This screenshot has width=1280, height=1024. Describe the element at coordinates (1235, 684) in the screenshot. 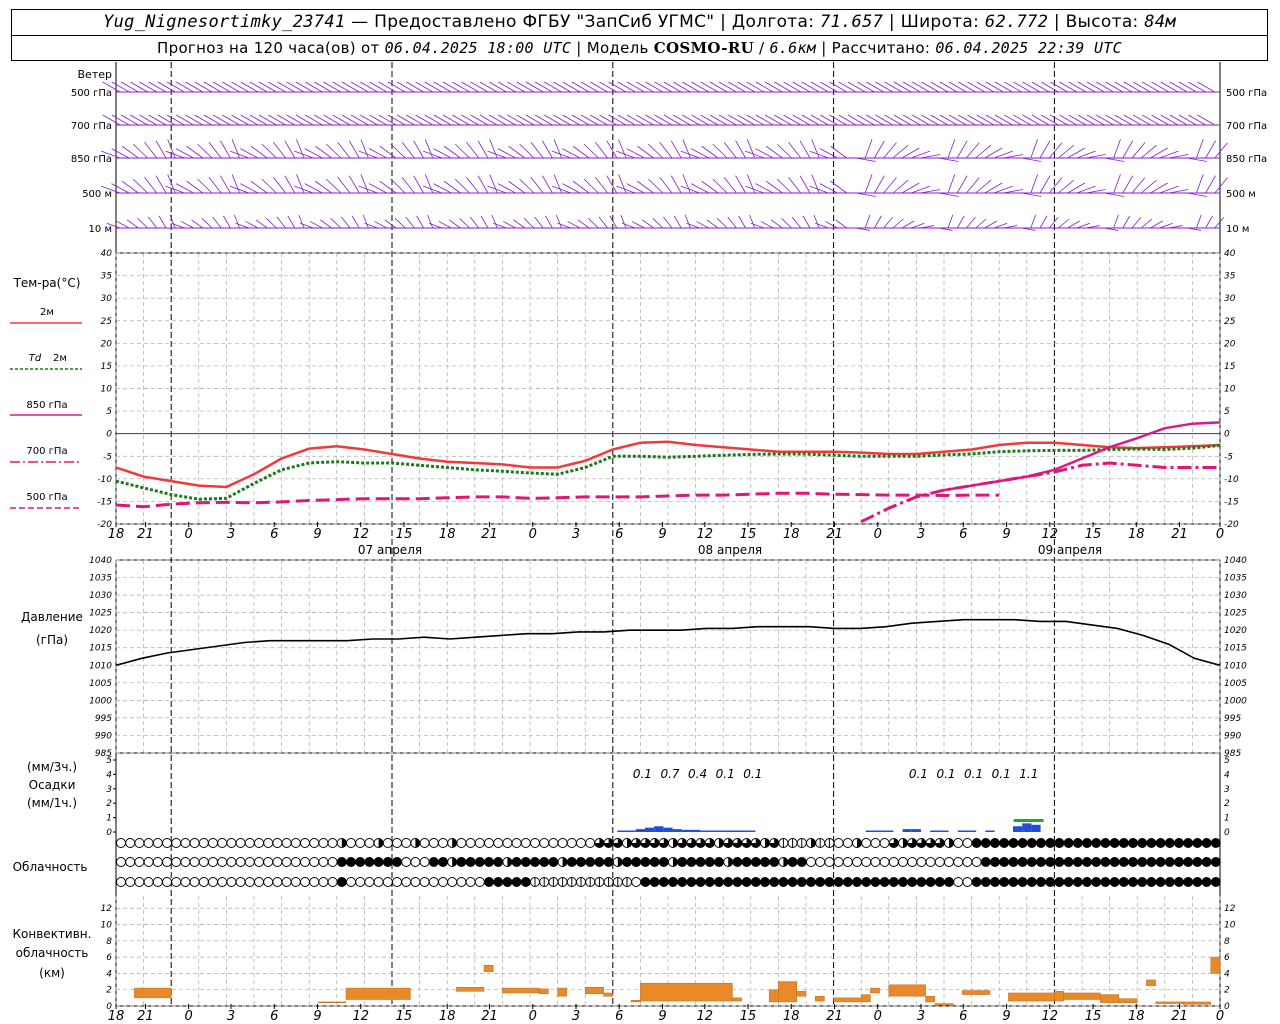

I see `pres-ytick-right: 1005` at that location.